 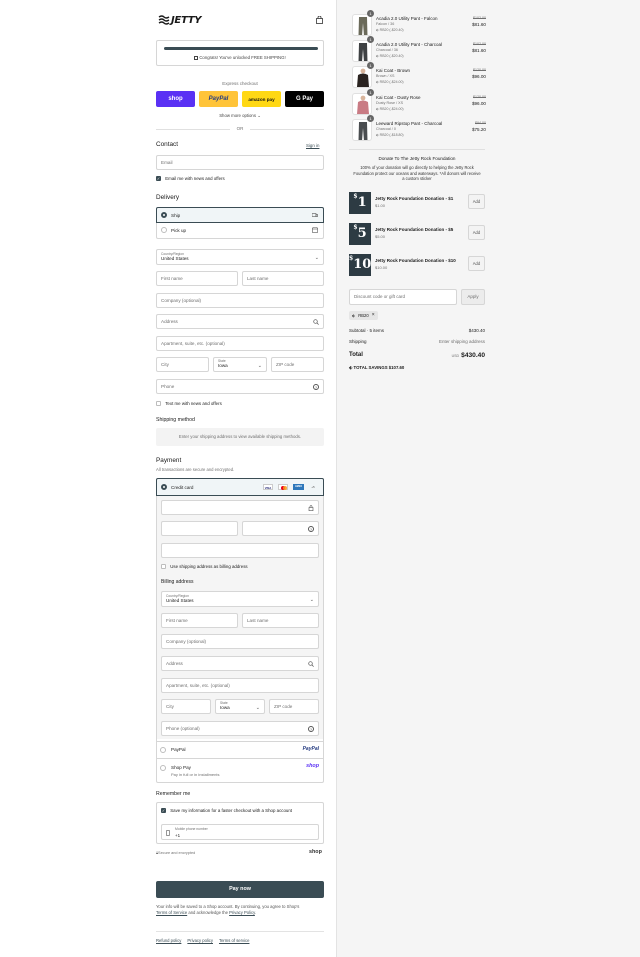 I want to click on original-price: $94.00, so click(x=480, y=123).